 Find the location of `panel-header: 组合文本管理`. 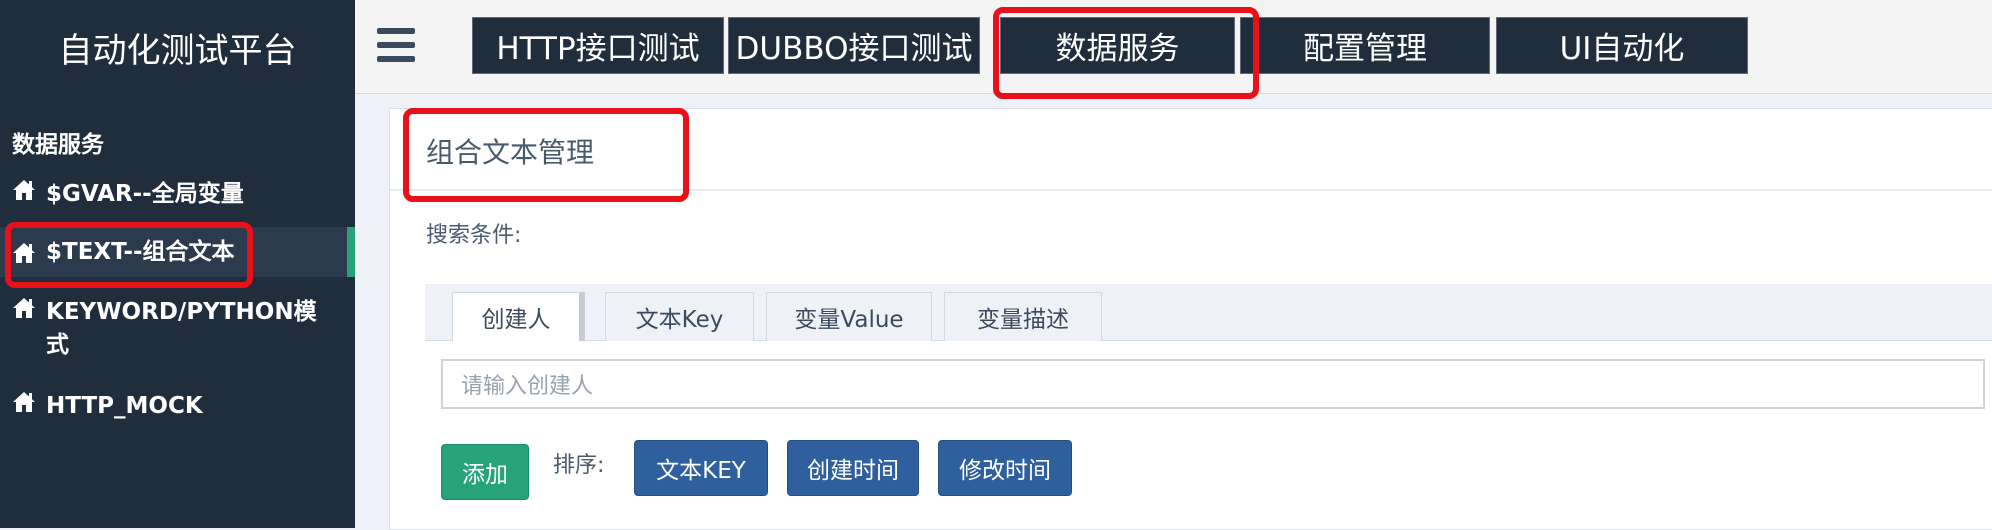

panel-header: 组合文本管理 is located at coordinates (1191, 150).